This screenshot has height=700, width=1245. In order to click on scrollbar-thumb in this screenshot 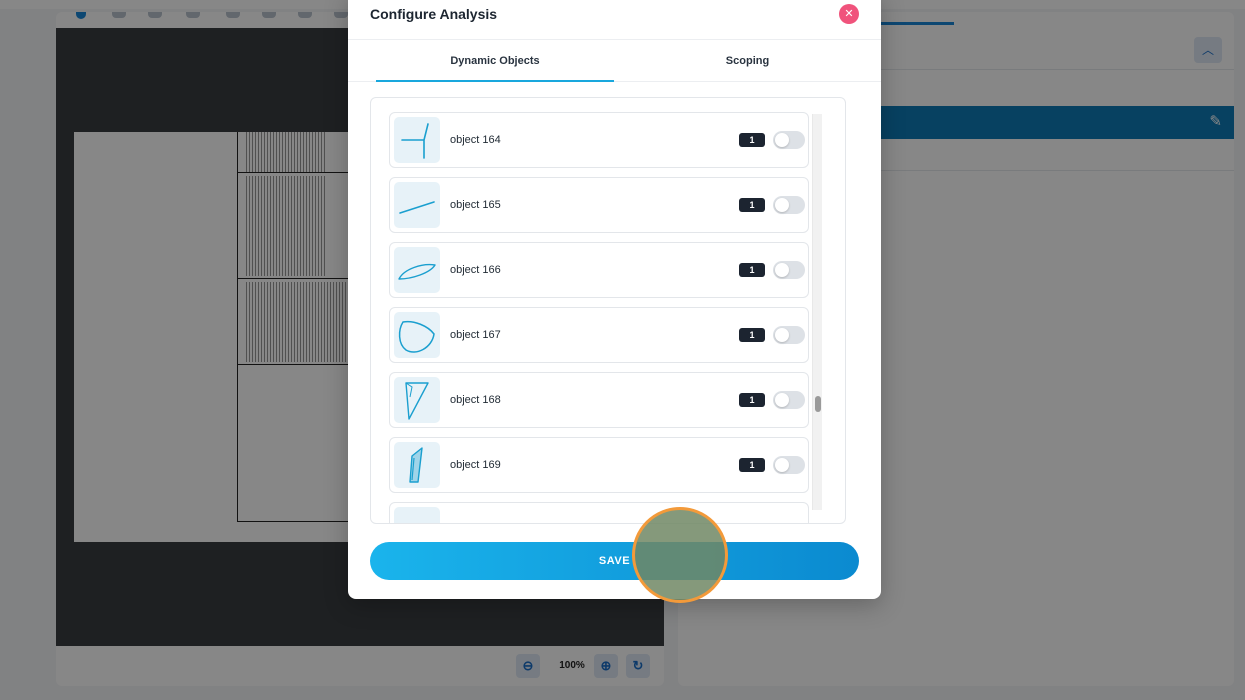, I will do `click(818, 404)`.